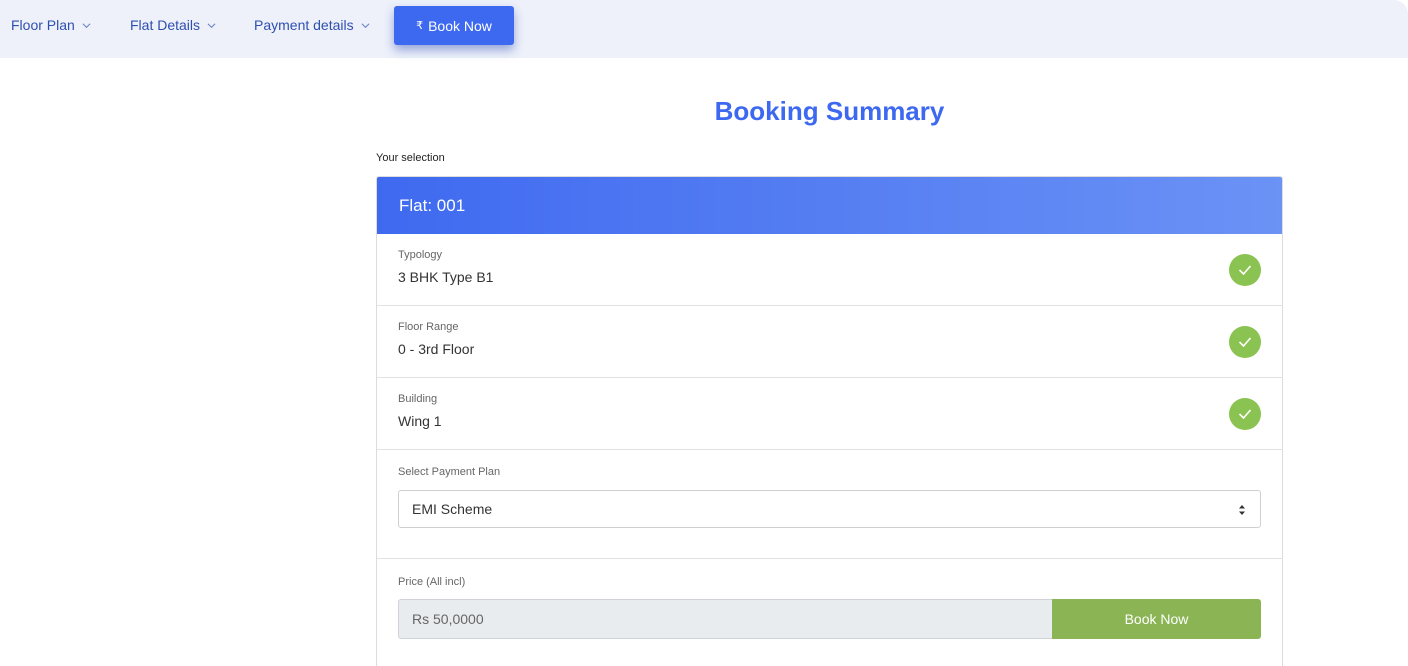 This screenshot has height=666, width=1408. Describe the element at coordinates (446, 277) in the screenshot. I see `typology-value: 3 BHK Type B1` at that location.